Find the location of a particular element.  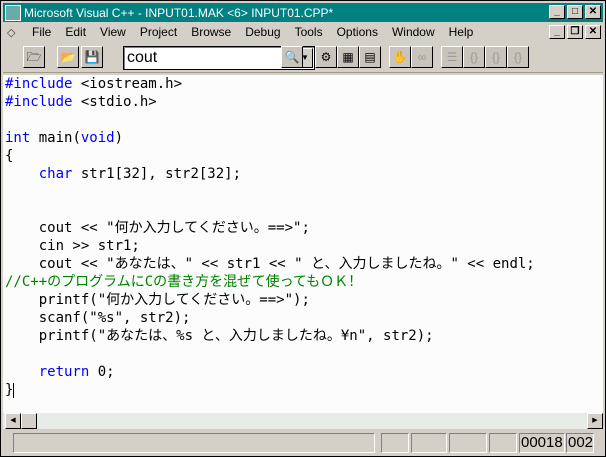

code-line: //C++のプログラムにCの書き方を混ぜて使ってもＯＫ！ is located at coordinates (303, 282).